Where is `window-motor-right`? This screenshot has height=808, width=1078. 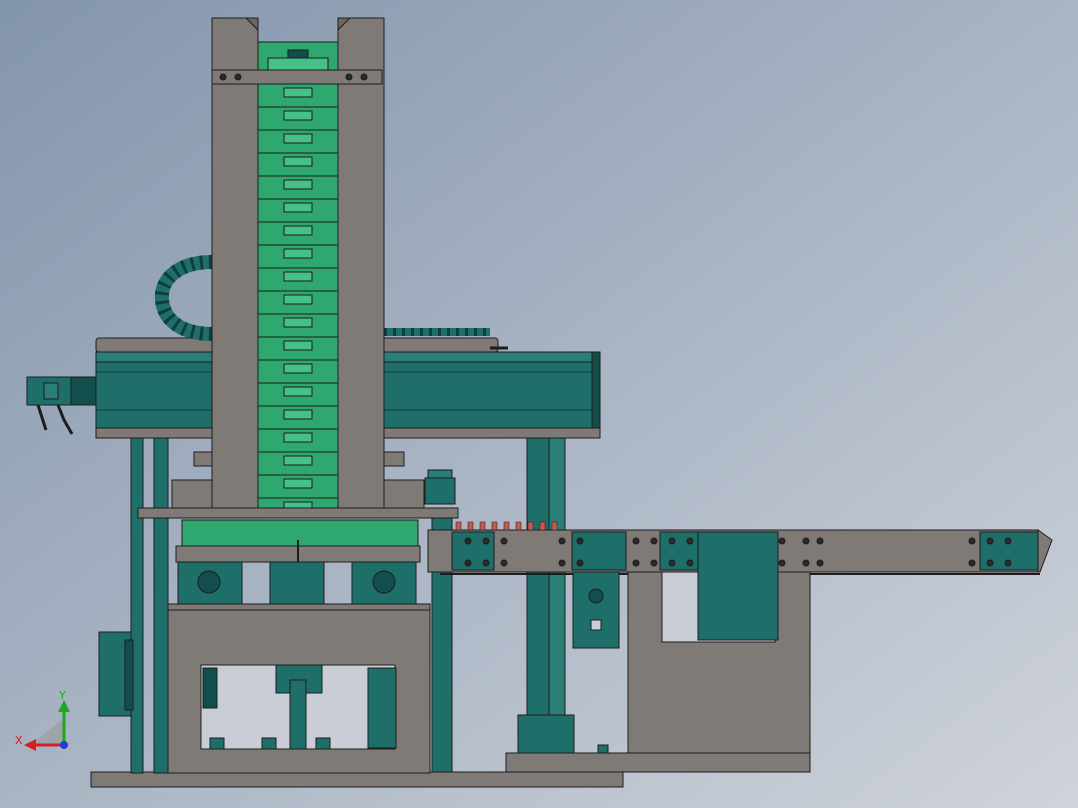 window-motor-right is located at coordinates (382, 708).